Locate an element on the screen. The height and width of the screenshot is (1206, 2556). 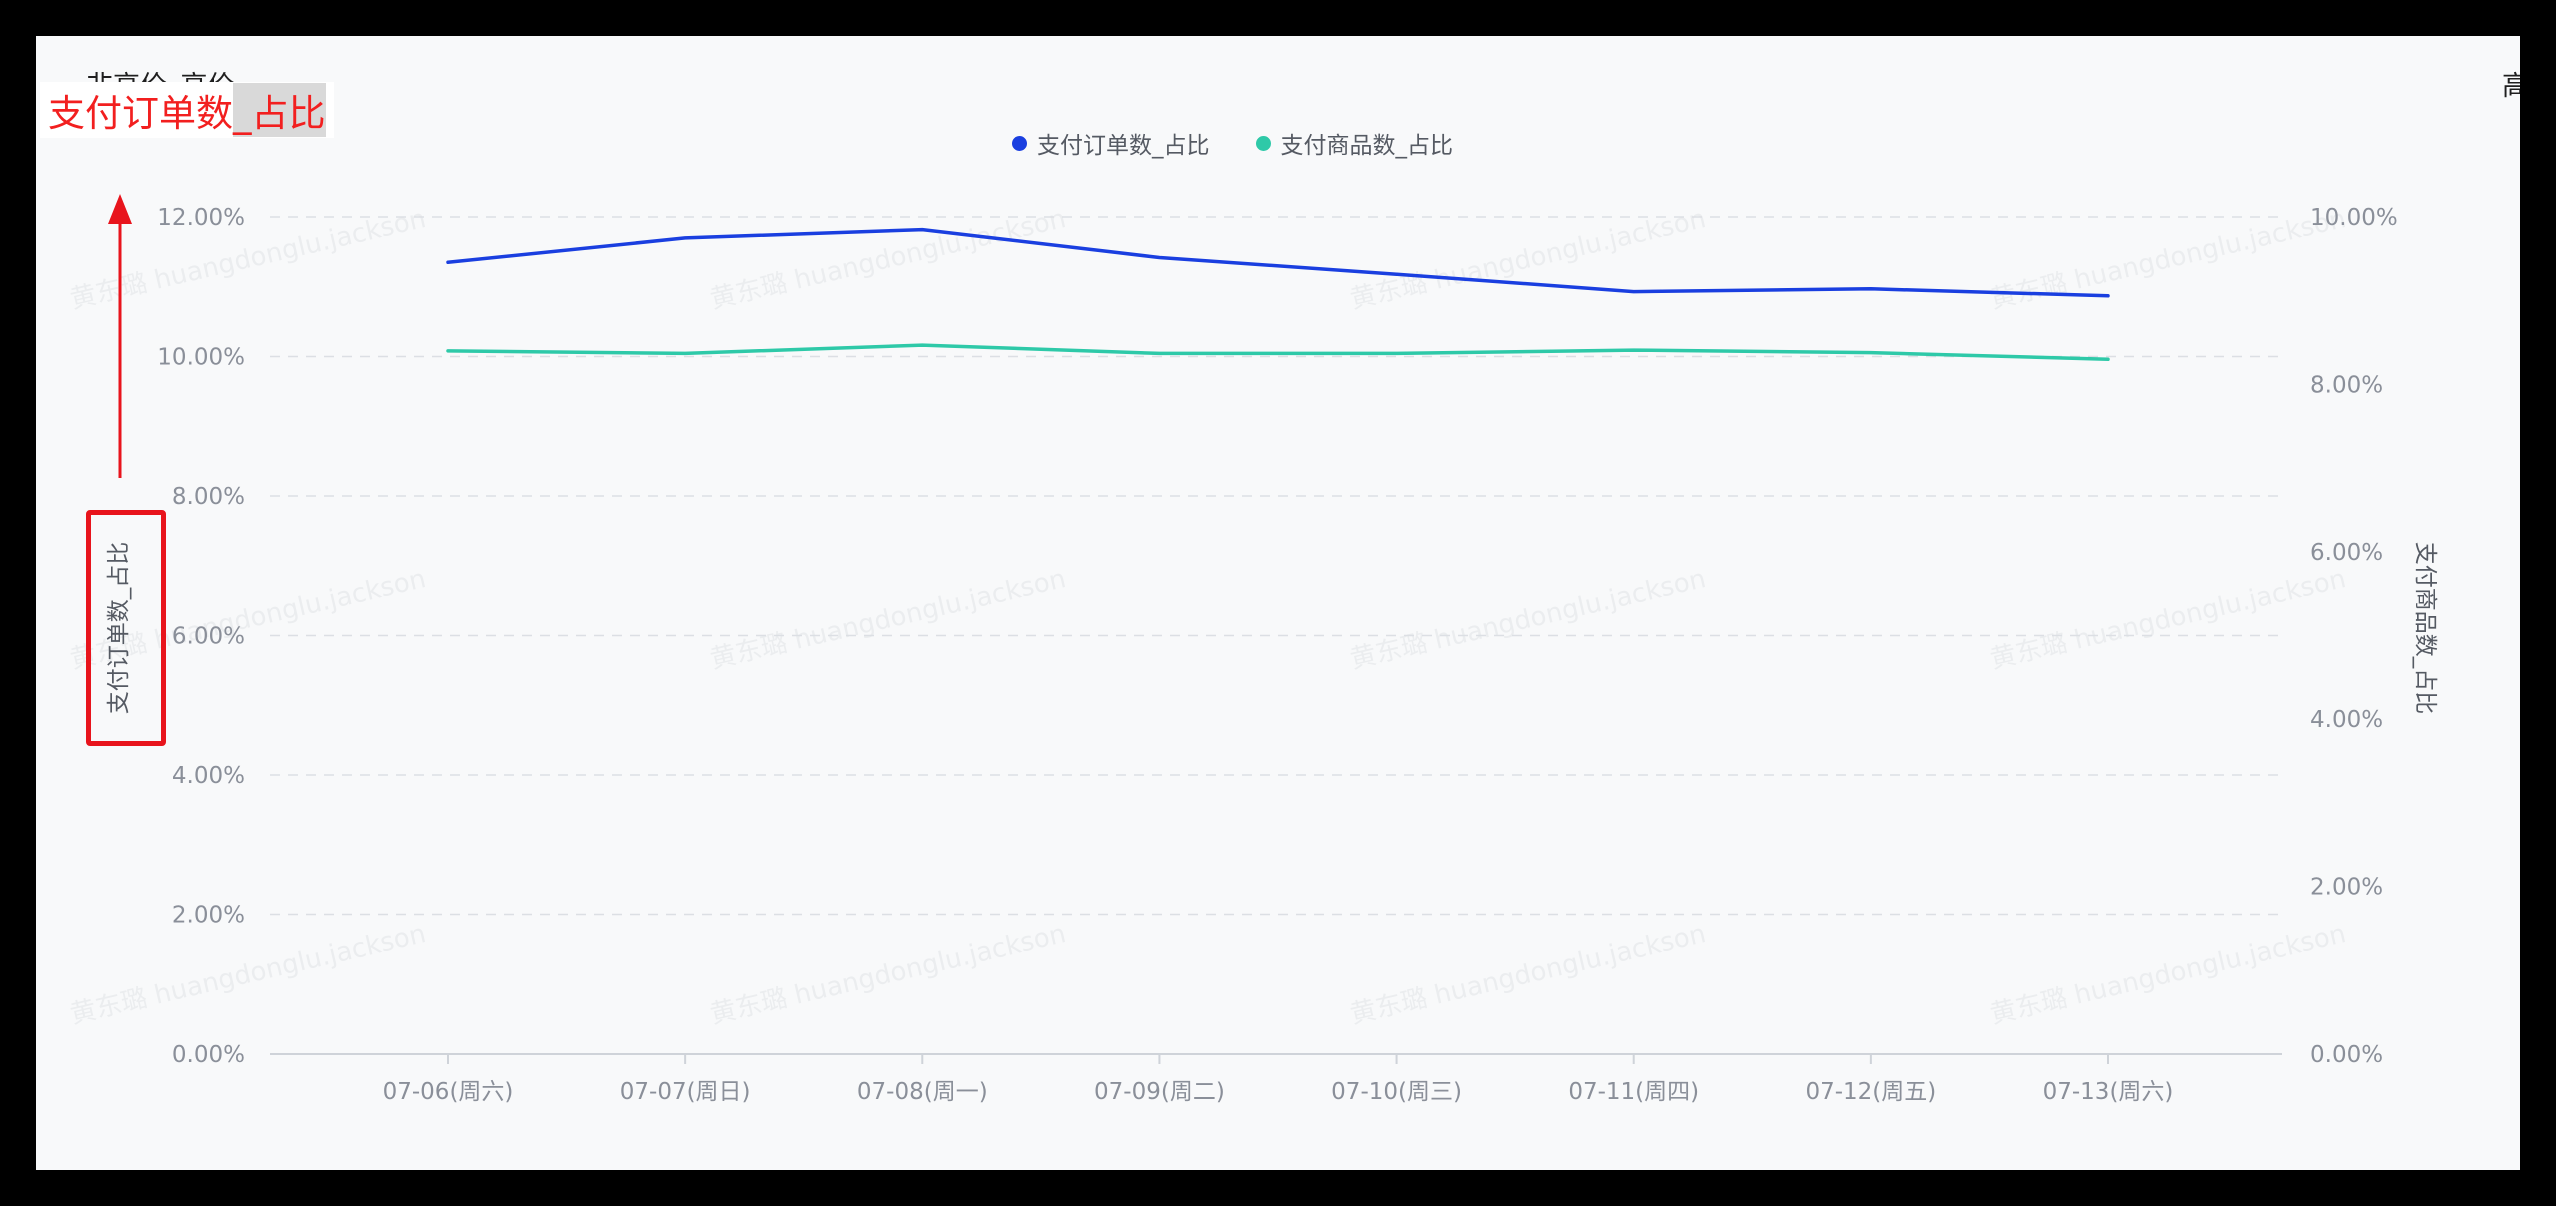
callout-text: 支付订单数 is located at coordinates (140, 113).